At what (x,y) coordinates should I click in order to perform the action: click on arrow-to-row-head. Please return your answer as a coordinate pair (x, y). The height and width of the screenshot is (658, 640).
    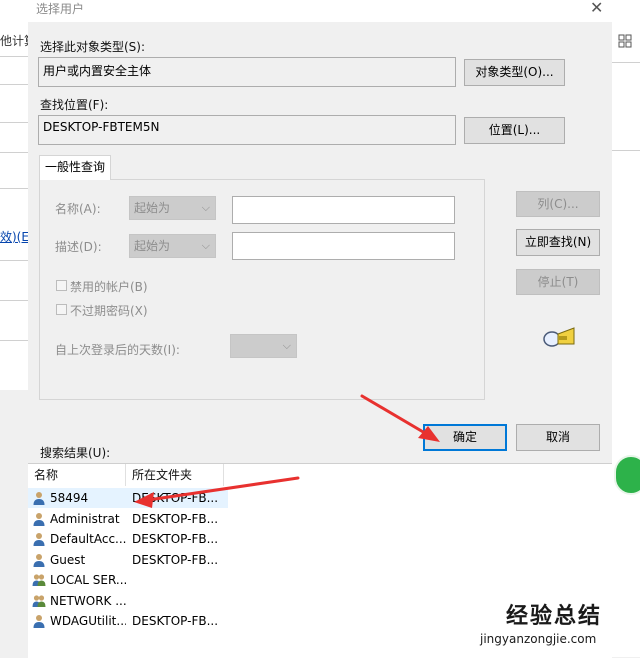
    Looking at the image, I should click on (144, 500).